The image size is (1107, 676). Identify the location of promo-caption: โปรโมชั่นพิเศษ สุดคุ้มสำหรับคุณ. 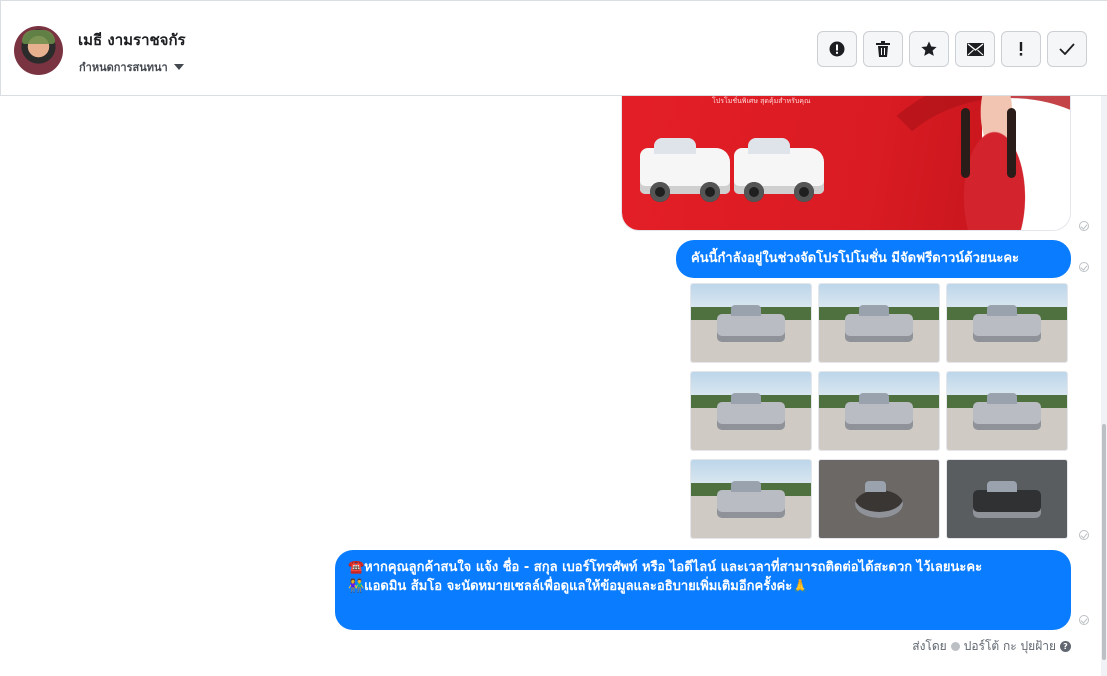
(761, 101).